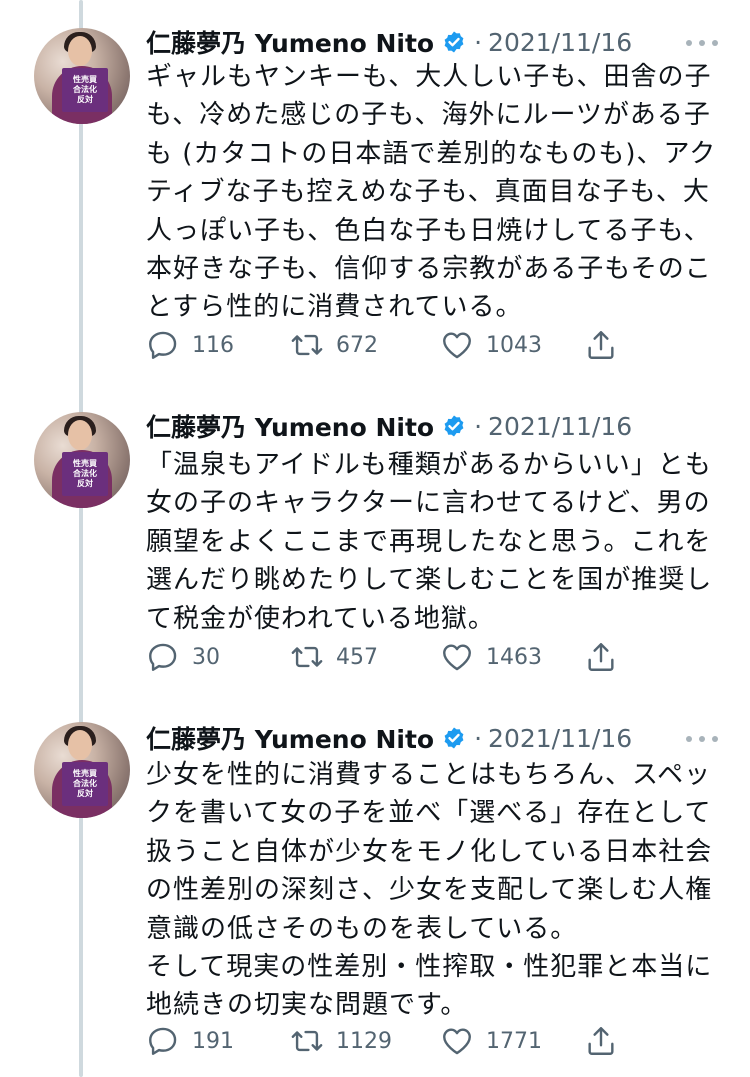 The image size is (750, 1077). I want to click on like-button: 1771, so click(491, 1041).